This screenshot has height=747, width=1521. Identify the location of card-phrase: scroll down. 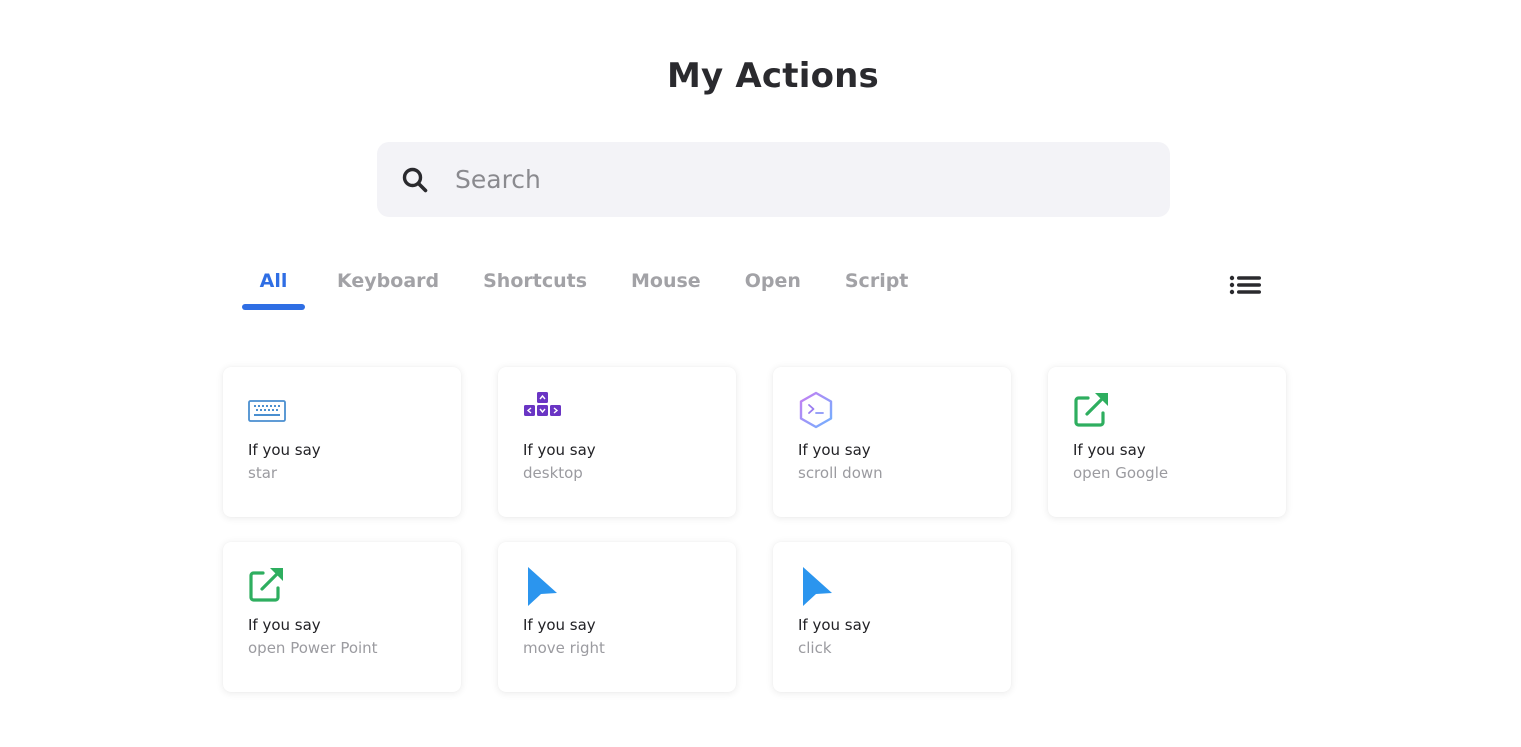
(840, 473).